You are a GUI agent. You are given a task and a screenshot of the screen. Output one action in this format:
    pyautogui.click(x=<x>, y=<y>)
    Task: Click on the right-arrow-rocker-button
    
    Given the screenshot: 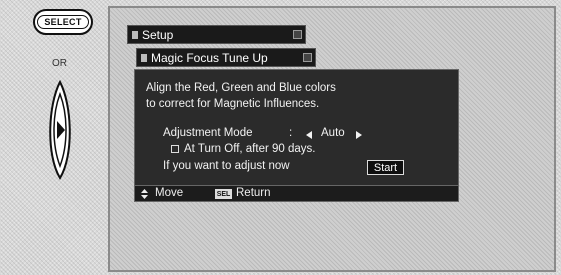 What is the action you would take?
    pyautogui.click(x=60, y=130)
    